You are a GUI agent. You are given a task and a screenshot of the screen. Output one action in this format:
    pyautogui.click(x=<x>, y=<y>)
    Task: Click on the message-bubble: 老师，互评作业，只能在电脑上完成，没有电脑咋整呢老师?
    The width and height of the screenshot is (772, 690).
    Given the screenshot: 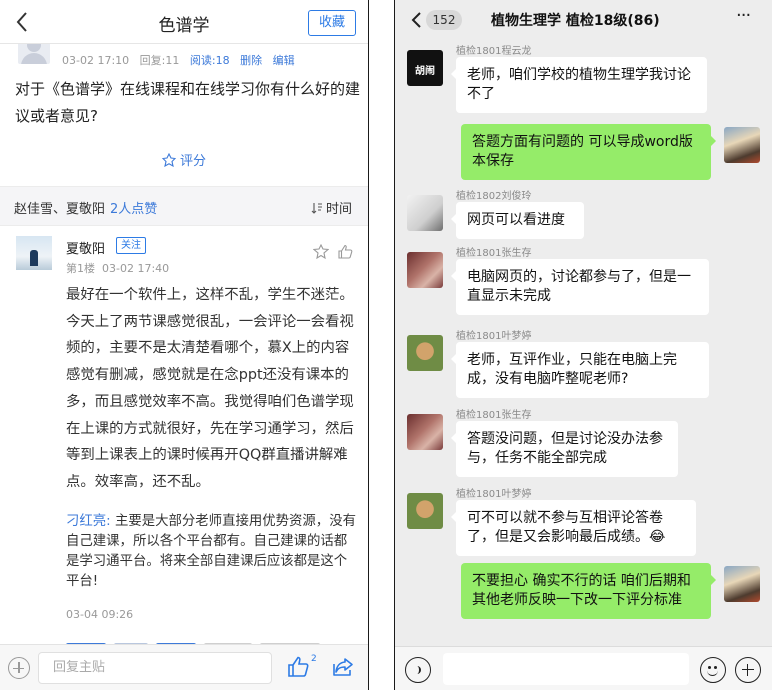 What is the action you would take?
    pyautogui.click(x=580, y=370)
    